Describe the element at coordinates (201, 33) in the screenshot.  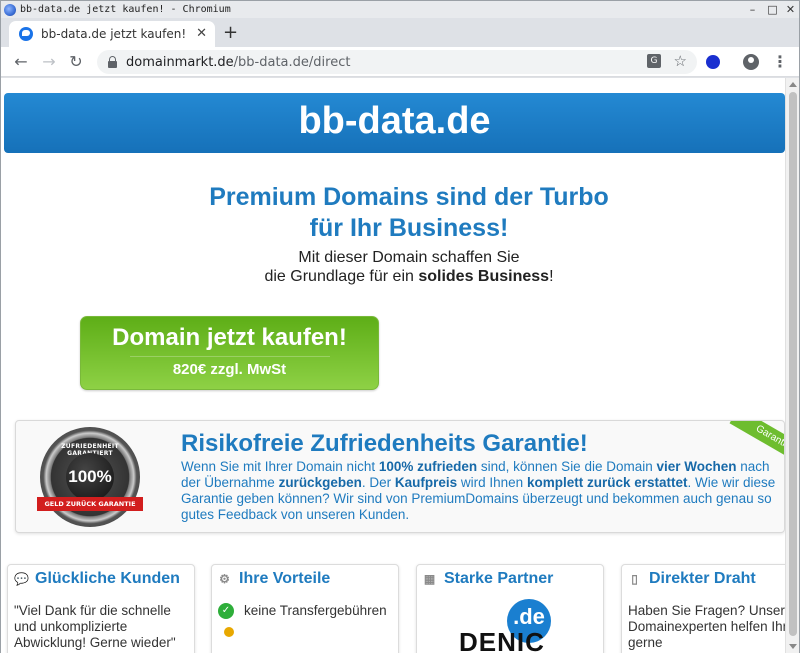
I see `tab-close-icon: ✕` at that location.